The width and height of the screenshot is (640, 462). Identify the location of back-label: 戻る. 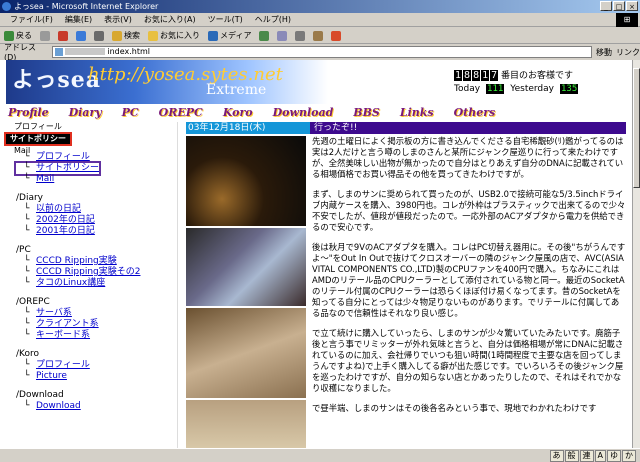
(24, 35).